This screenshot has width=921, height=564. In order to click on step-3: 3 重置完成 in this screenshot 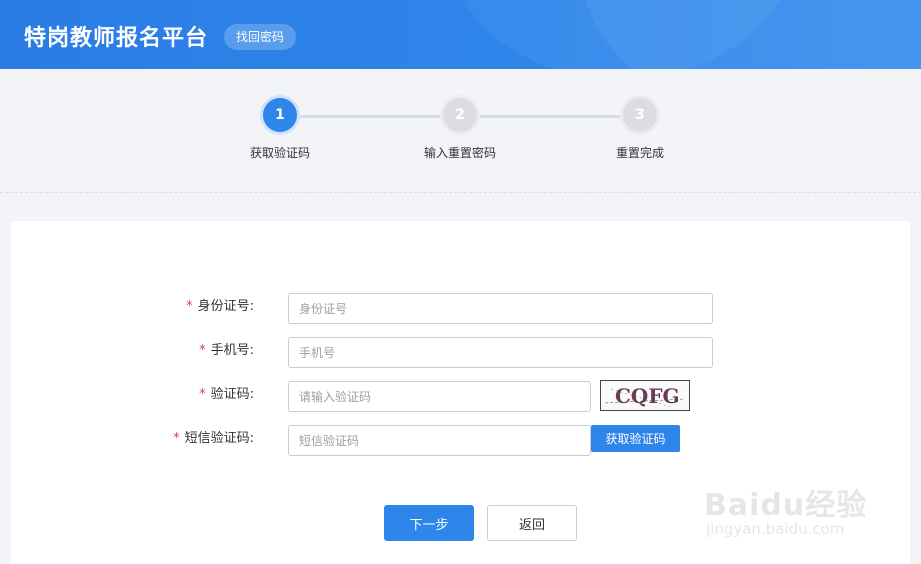, I will do `click(640, 128)`.